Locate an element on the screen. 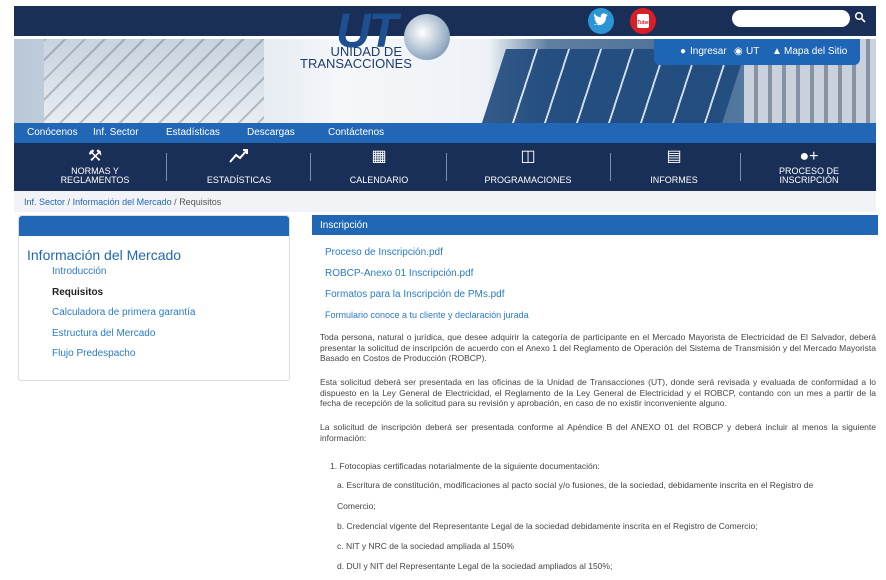  nav-conocenos: Conócenos is located at coordinates (52, 132).